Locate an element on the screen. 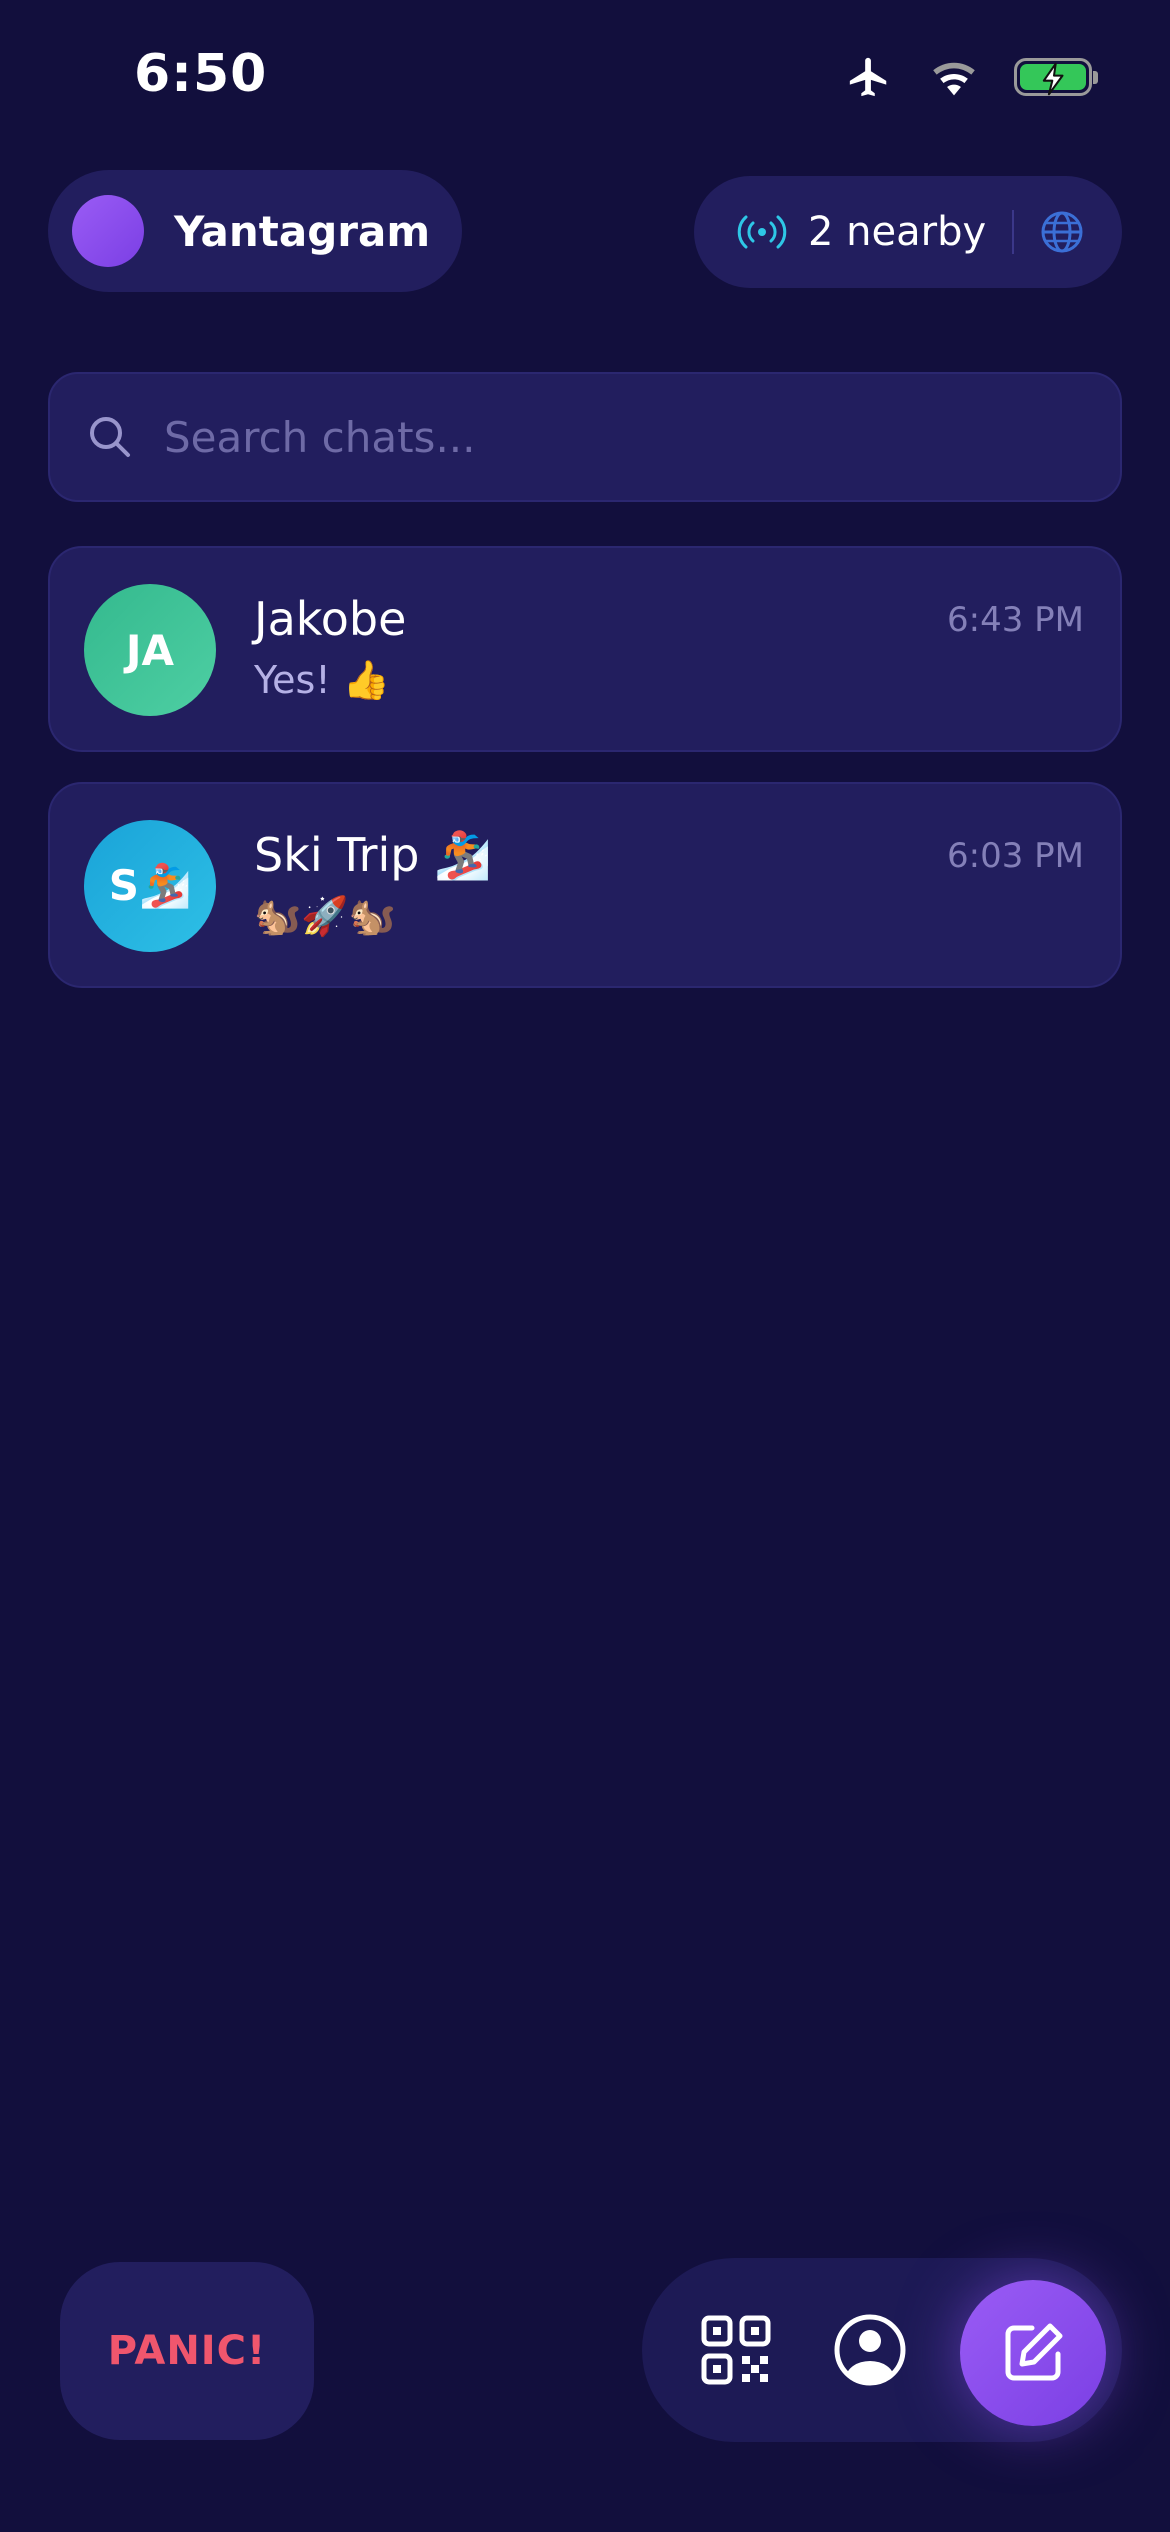 The width and height of the screenshot is (1170, 2532). compose-icon is located at coordinates (1034, 2352).